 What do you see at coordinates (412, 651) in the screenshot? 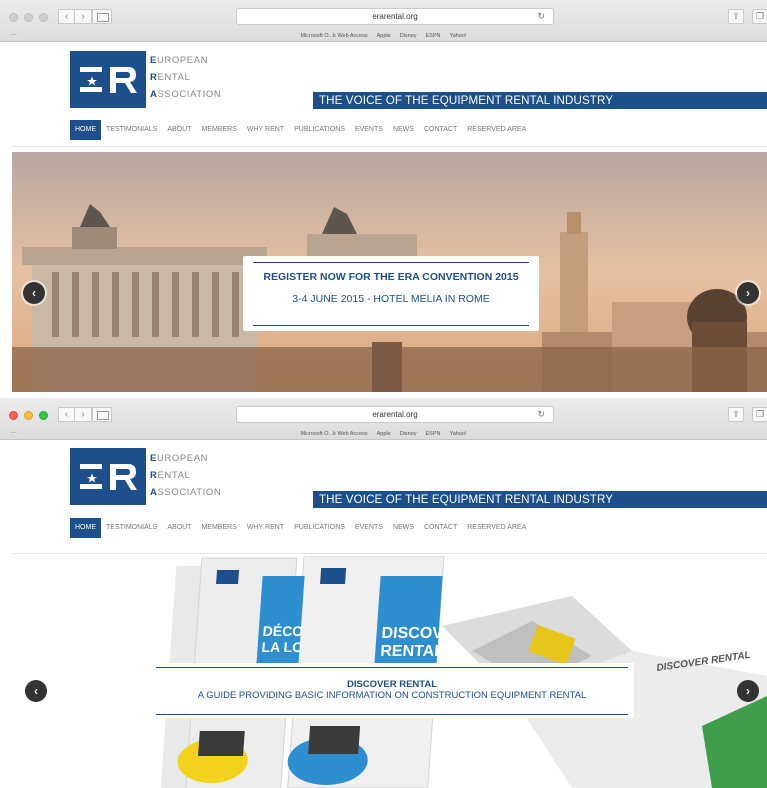
I see `brochure-text: RENTAL` at bounding box center [412, 651].